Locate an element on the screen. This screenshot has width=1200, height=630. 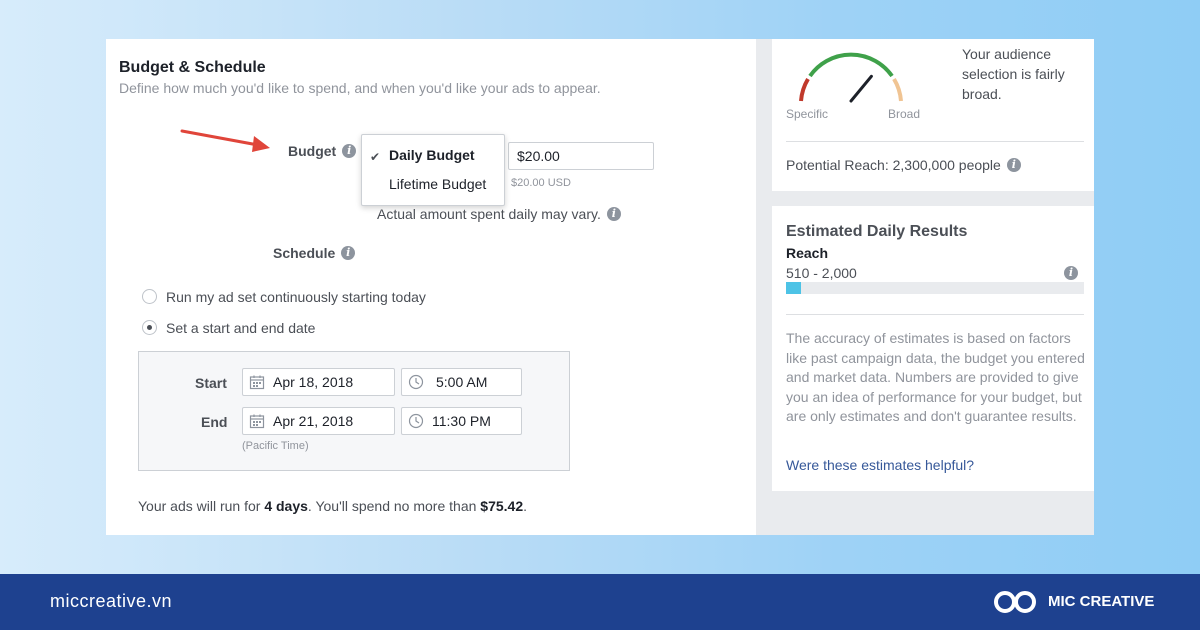
end-label: End is located at coordinates (214, 422).